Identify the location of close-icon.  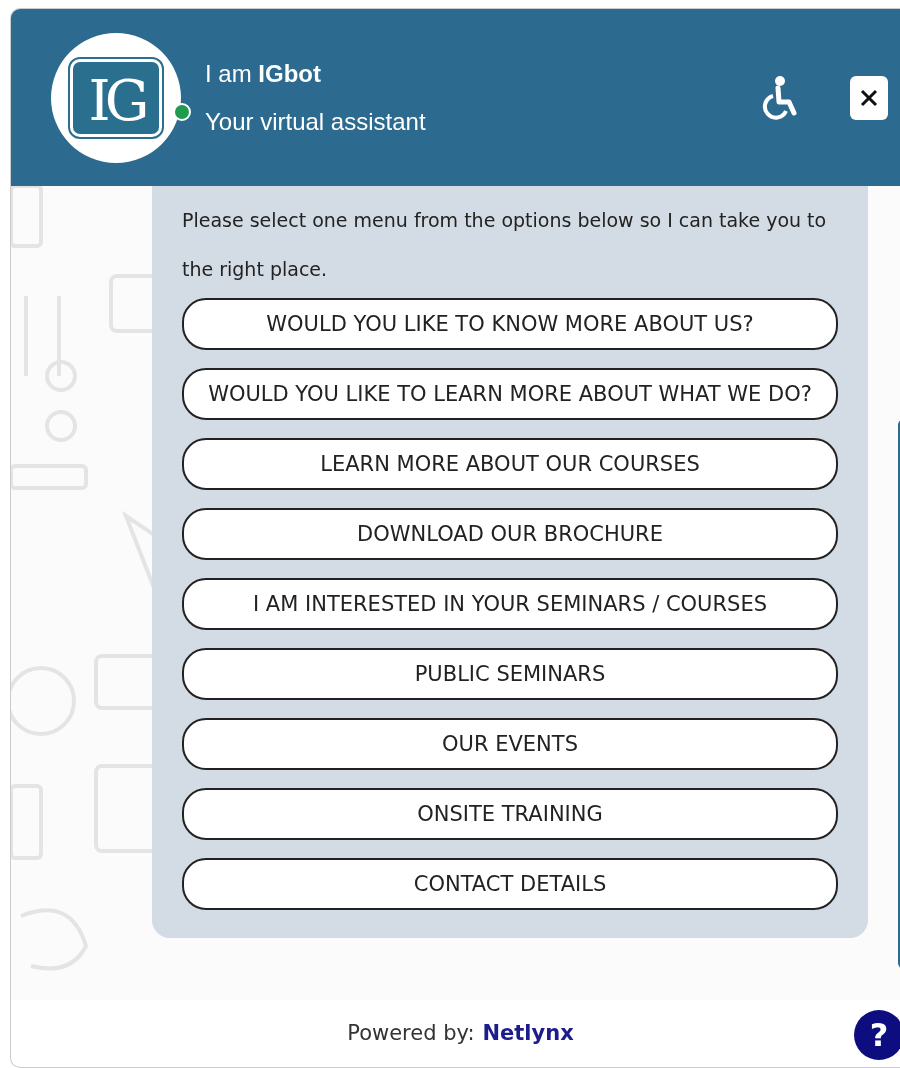
(869, 97).